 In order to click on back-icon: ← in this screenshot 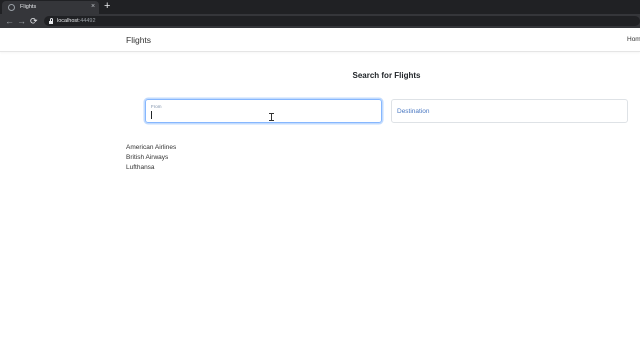, I will do `click(9, 21)`.